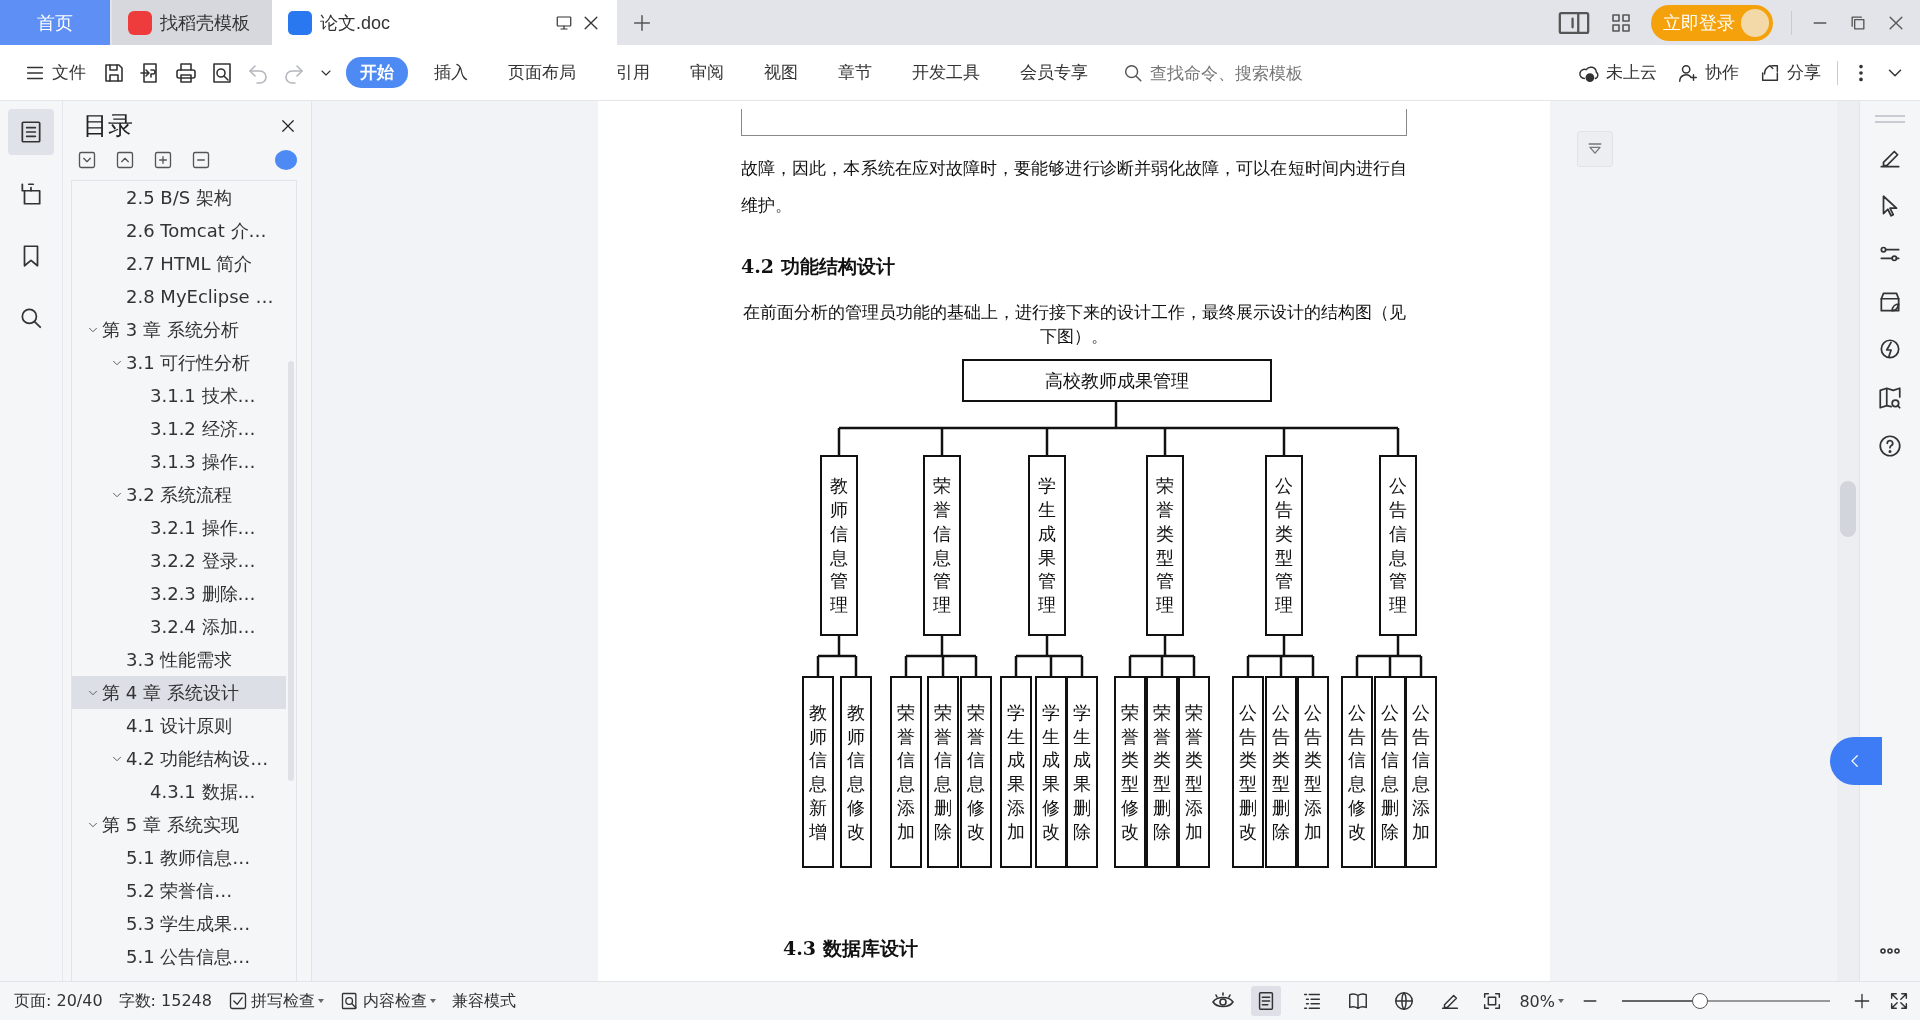 The image size is (1920, 1020). I want to click on chart-node: 荣誉类型添加, so click(1194, 772).